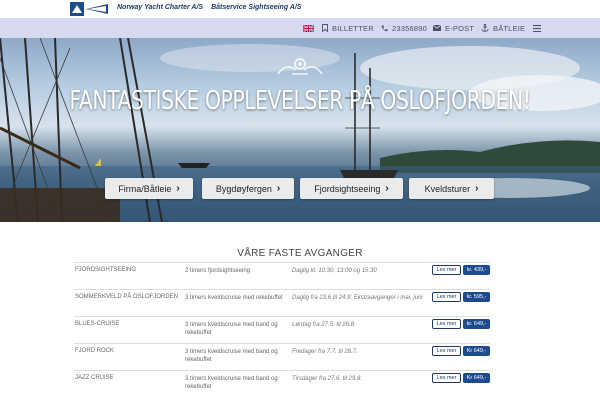 This screenshot has height=400, width=600. I want to click on top-nav: BILLETTER 23356890 E-POST BÅTLEIE, so click(300, 28).